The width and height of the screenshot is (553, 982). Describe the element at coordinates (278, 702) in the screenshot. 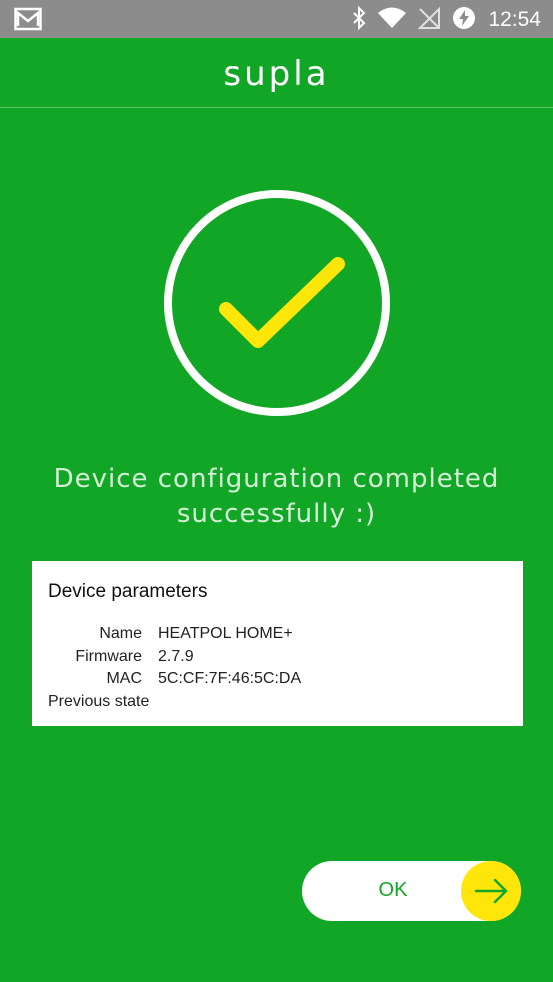

I see `param-row-previous-state: Previous state` at that location.